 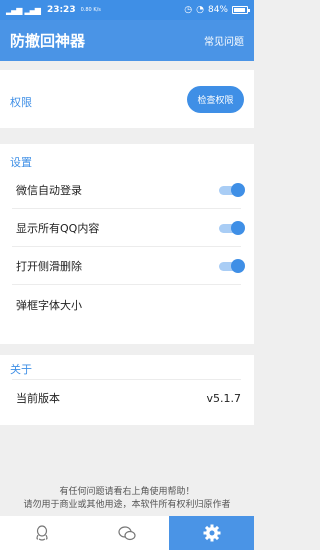 What do you see at coordinates (32, 10) in the screenshot?
I see `signal-icon-2: ▂▄▆` at bounding box center [32, 10].